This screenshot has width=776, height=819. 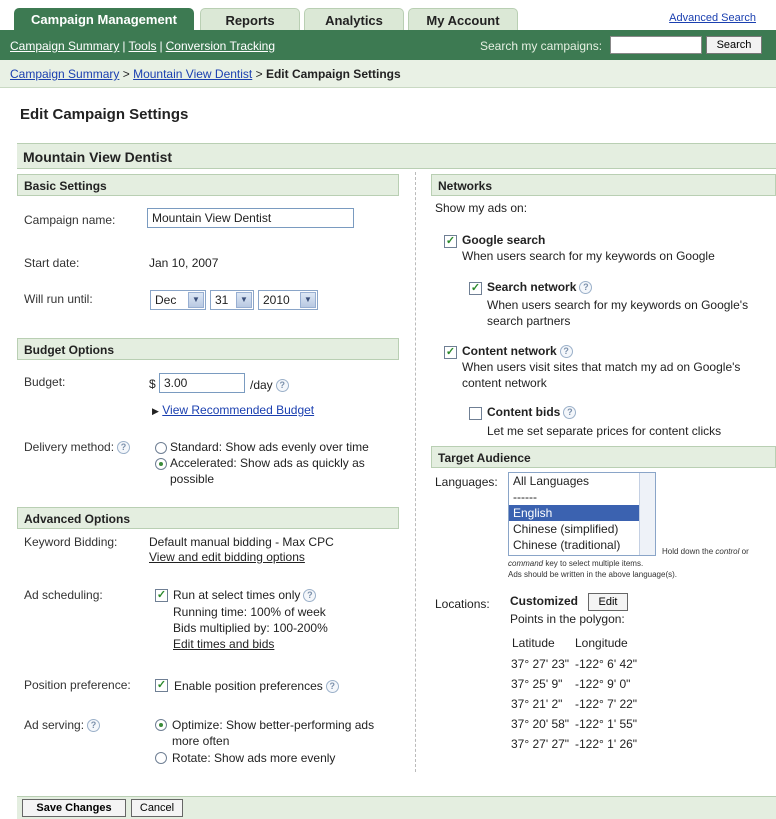 I want to click on point-longitude: -122° 1' 26", so click(x=606, y=744).